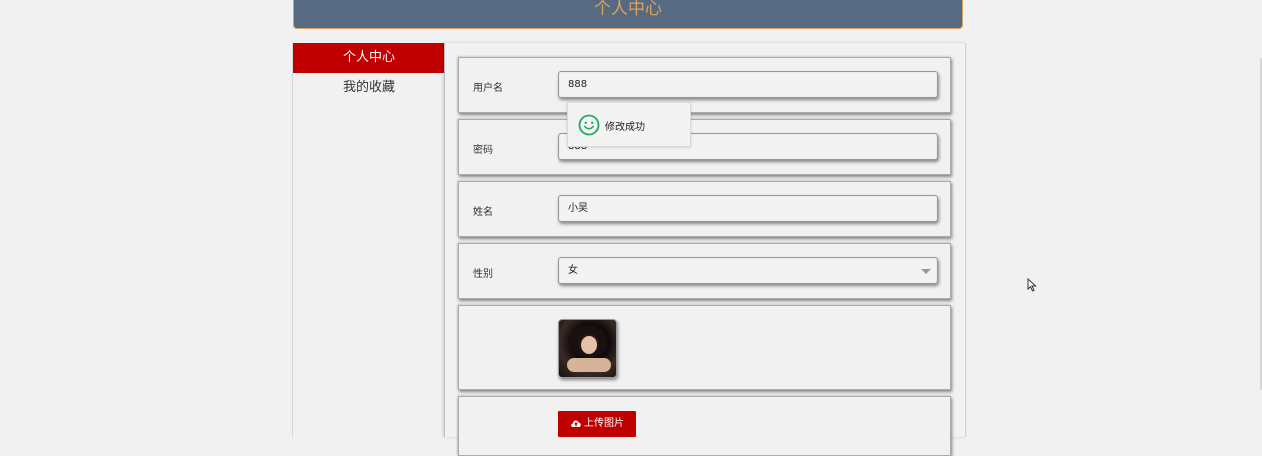 The image size is (1262, 456). What do you see at coordinates (369, 58) in the screenshot?
I see `sidebar-item-personal-center: 个人中心` at bounding box center [369, 58].